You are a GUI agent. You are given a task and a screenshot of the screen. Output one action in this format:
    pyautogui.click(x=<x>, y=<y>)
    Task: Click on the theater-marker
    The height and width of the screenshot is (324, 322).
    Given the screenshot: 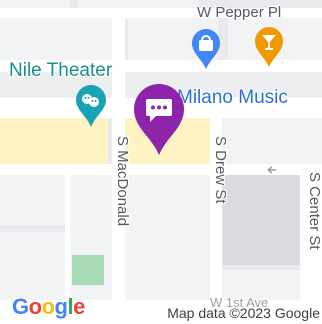 What is the action you would take?
    pyautogui.click(x=91, y=108)
    